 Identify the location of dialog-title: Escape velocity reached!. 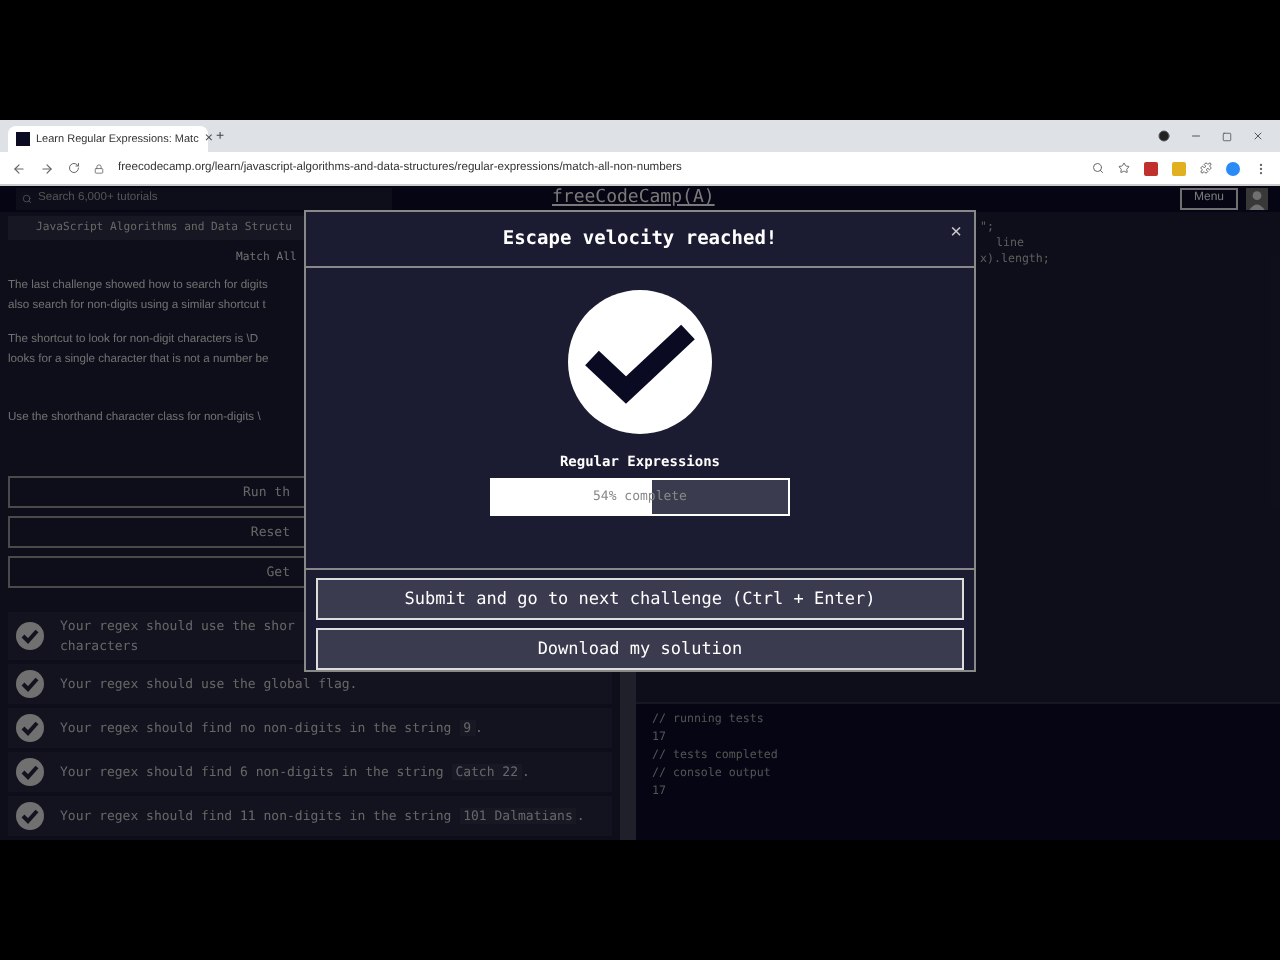
(640, 239).